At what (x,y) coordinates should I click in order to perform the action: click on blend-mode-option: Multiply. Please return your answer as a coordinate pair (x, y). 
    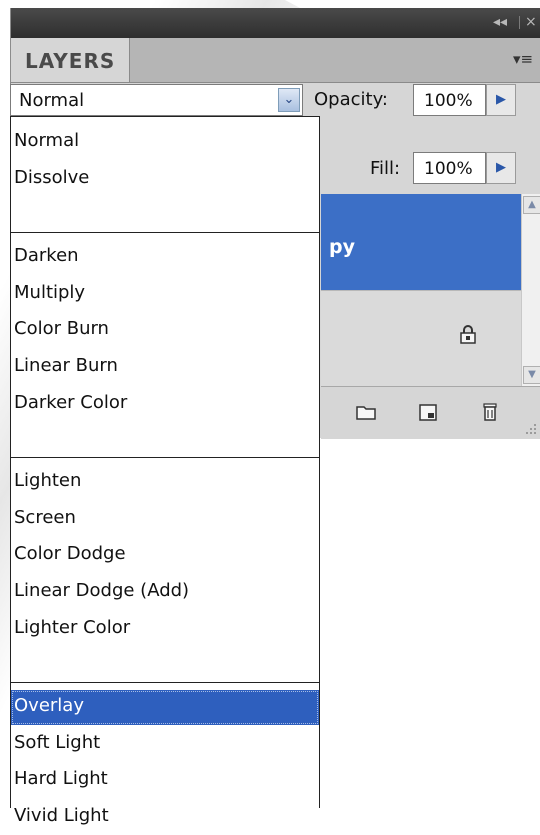
    Looking at the image, I should click on (165, 294).